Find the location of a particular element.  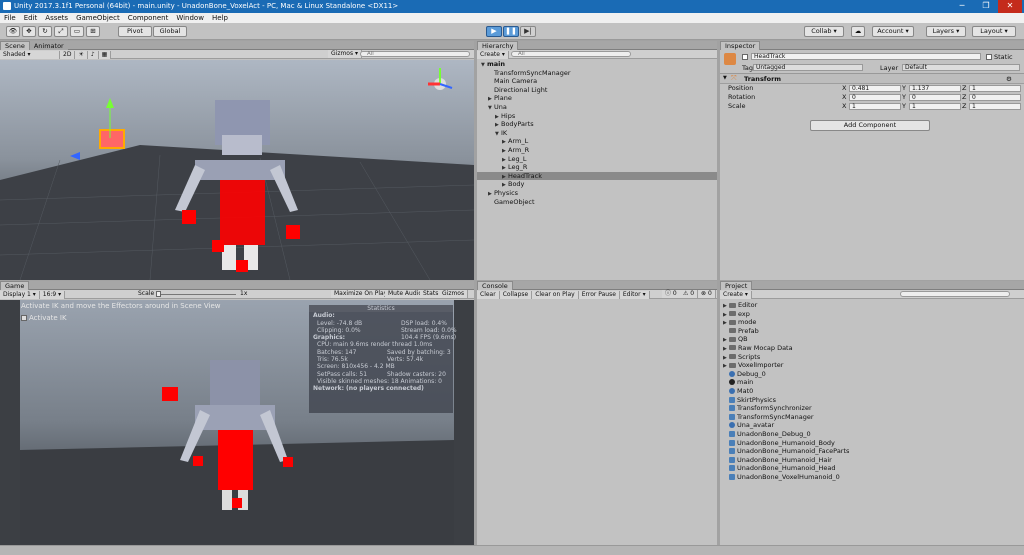

hierarchy-item: TransformSyncManager is located at coordinates (597, 73).